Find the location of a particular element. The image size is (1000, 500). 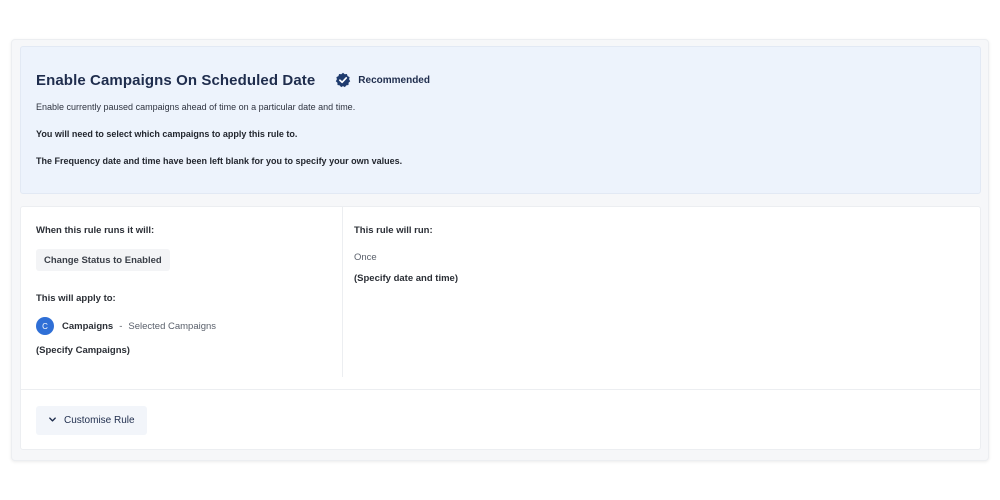

footer-divider is located at coordinates (500, 389).